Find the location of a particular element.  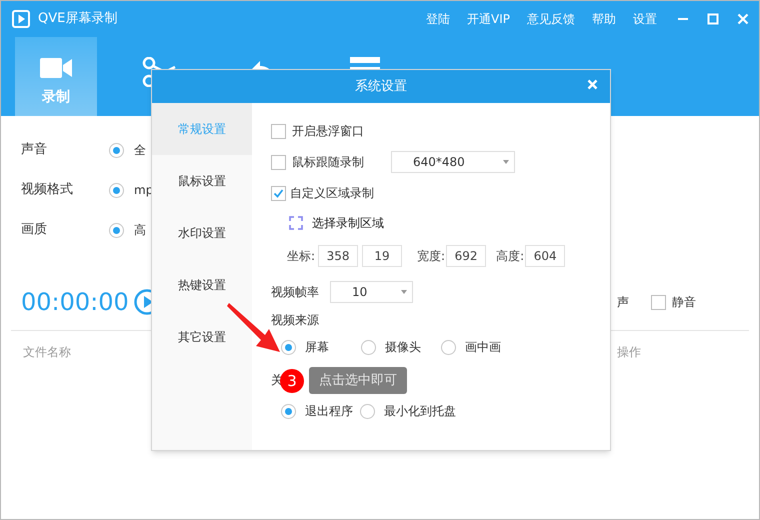

column-header: 文件名称 is located at coordinates (47, 352).